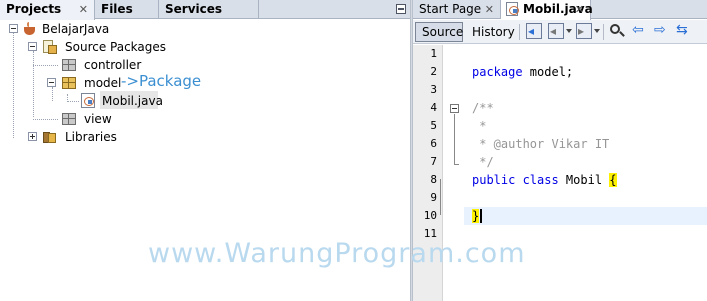 Image resolution: width=707 pixels, height=301 pixels. What do you see at coordinates (481, 216) in the screenshot?
I see `text-caret` at bounding box center [481, 216].